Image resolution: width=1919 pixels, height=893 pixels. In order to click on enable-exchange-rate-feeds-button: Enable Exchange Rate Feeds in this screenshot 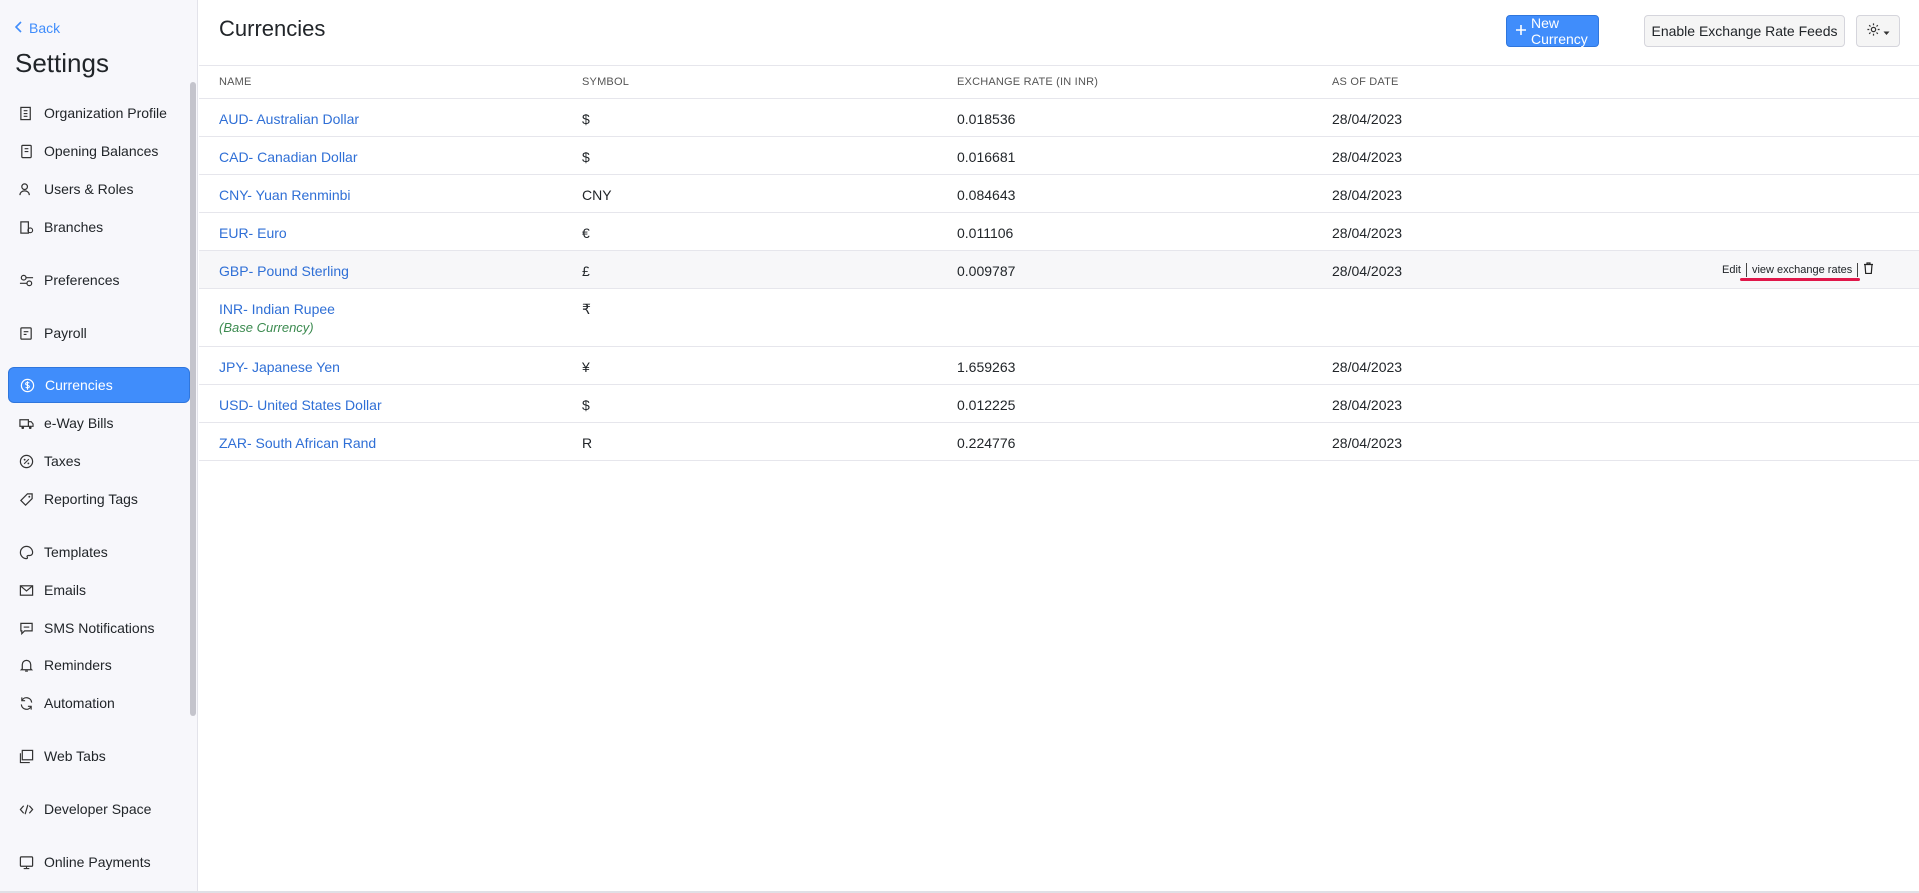, I will do `click(1744, 31)`.